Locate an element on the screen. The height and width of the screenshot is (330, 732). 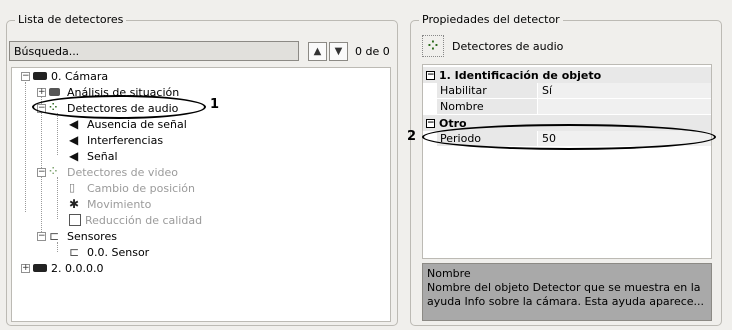
detector-header: ⁘ Detectores de audio is located at coordinates (492, 46).